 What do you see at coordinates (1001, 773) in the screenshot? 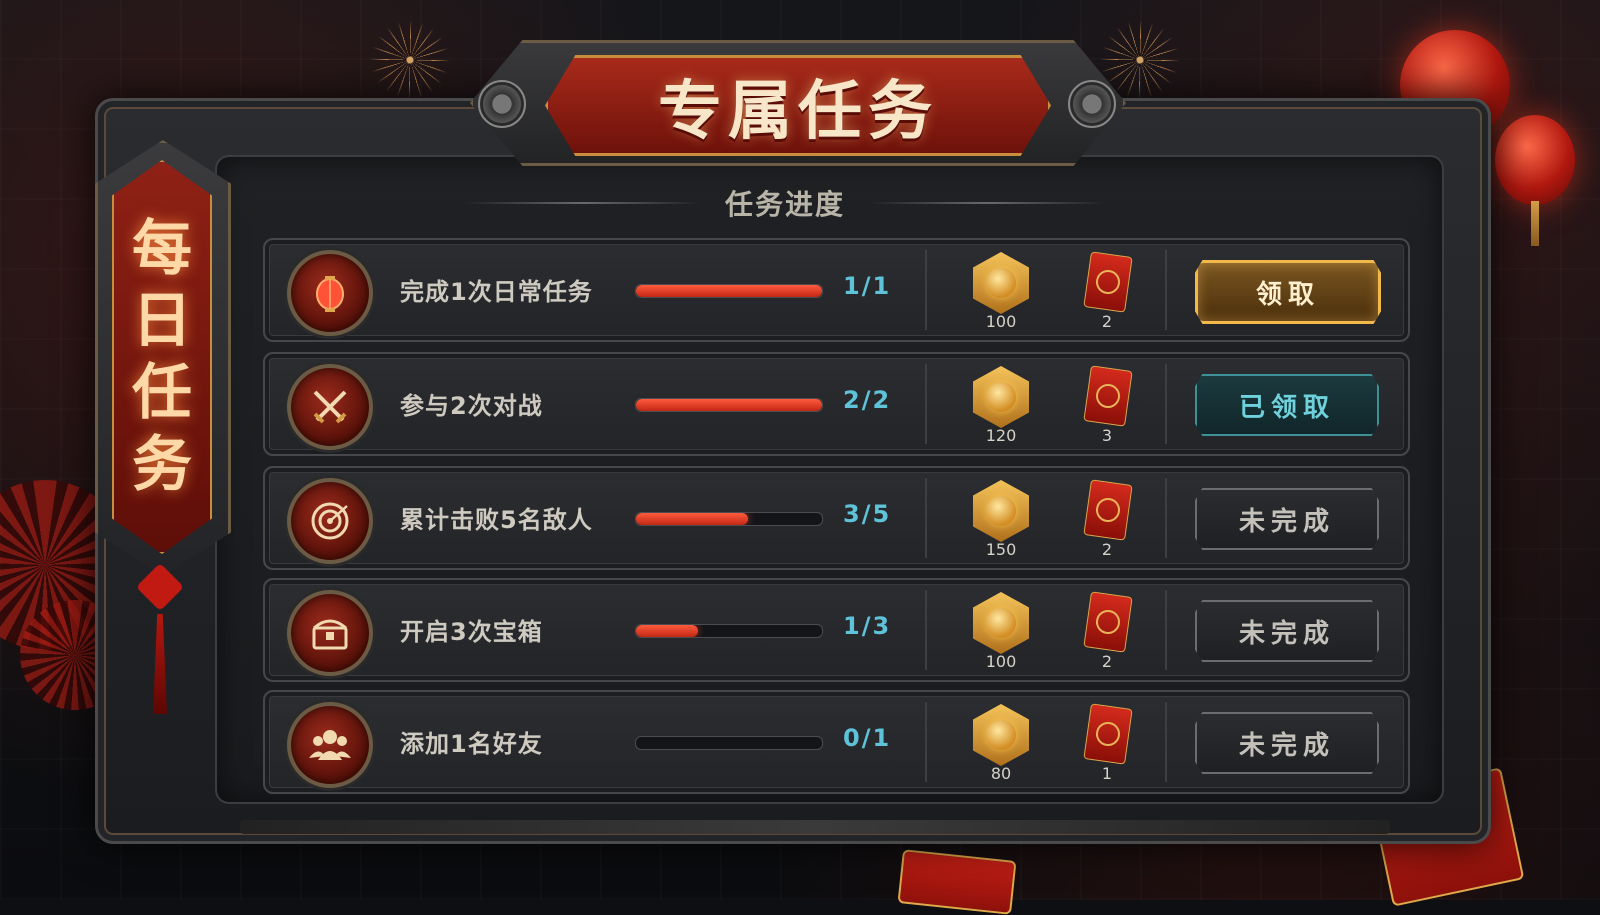
I see `coin-reward-amount: 80` at bounding box center [1001, 773].